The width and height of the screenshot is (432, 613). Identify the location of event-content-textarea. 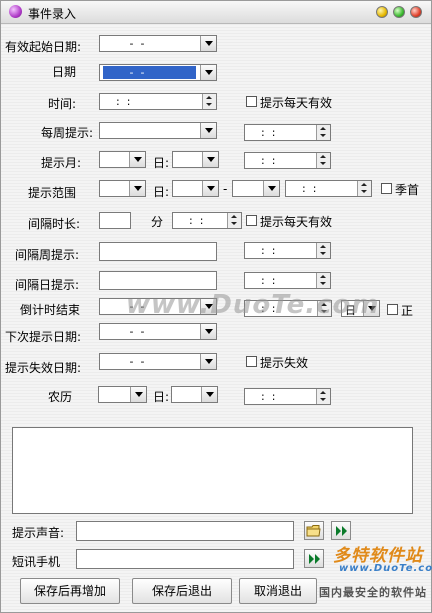
(212, 470).